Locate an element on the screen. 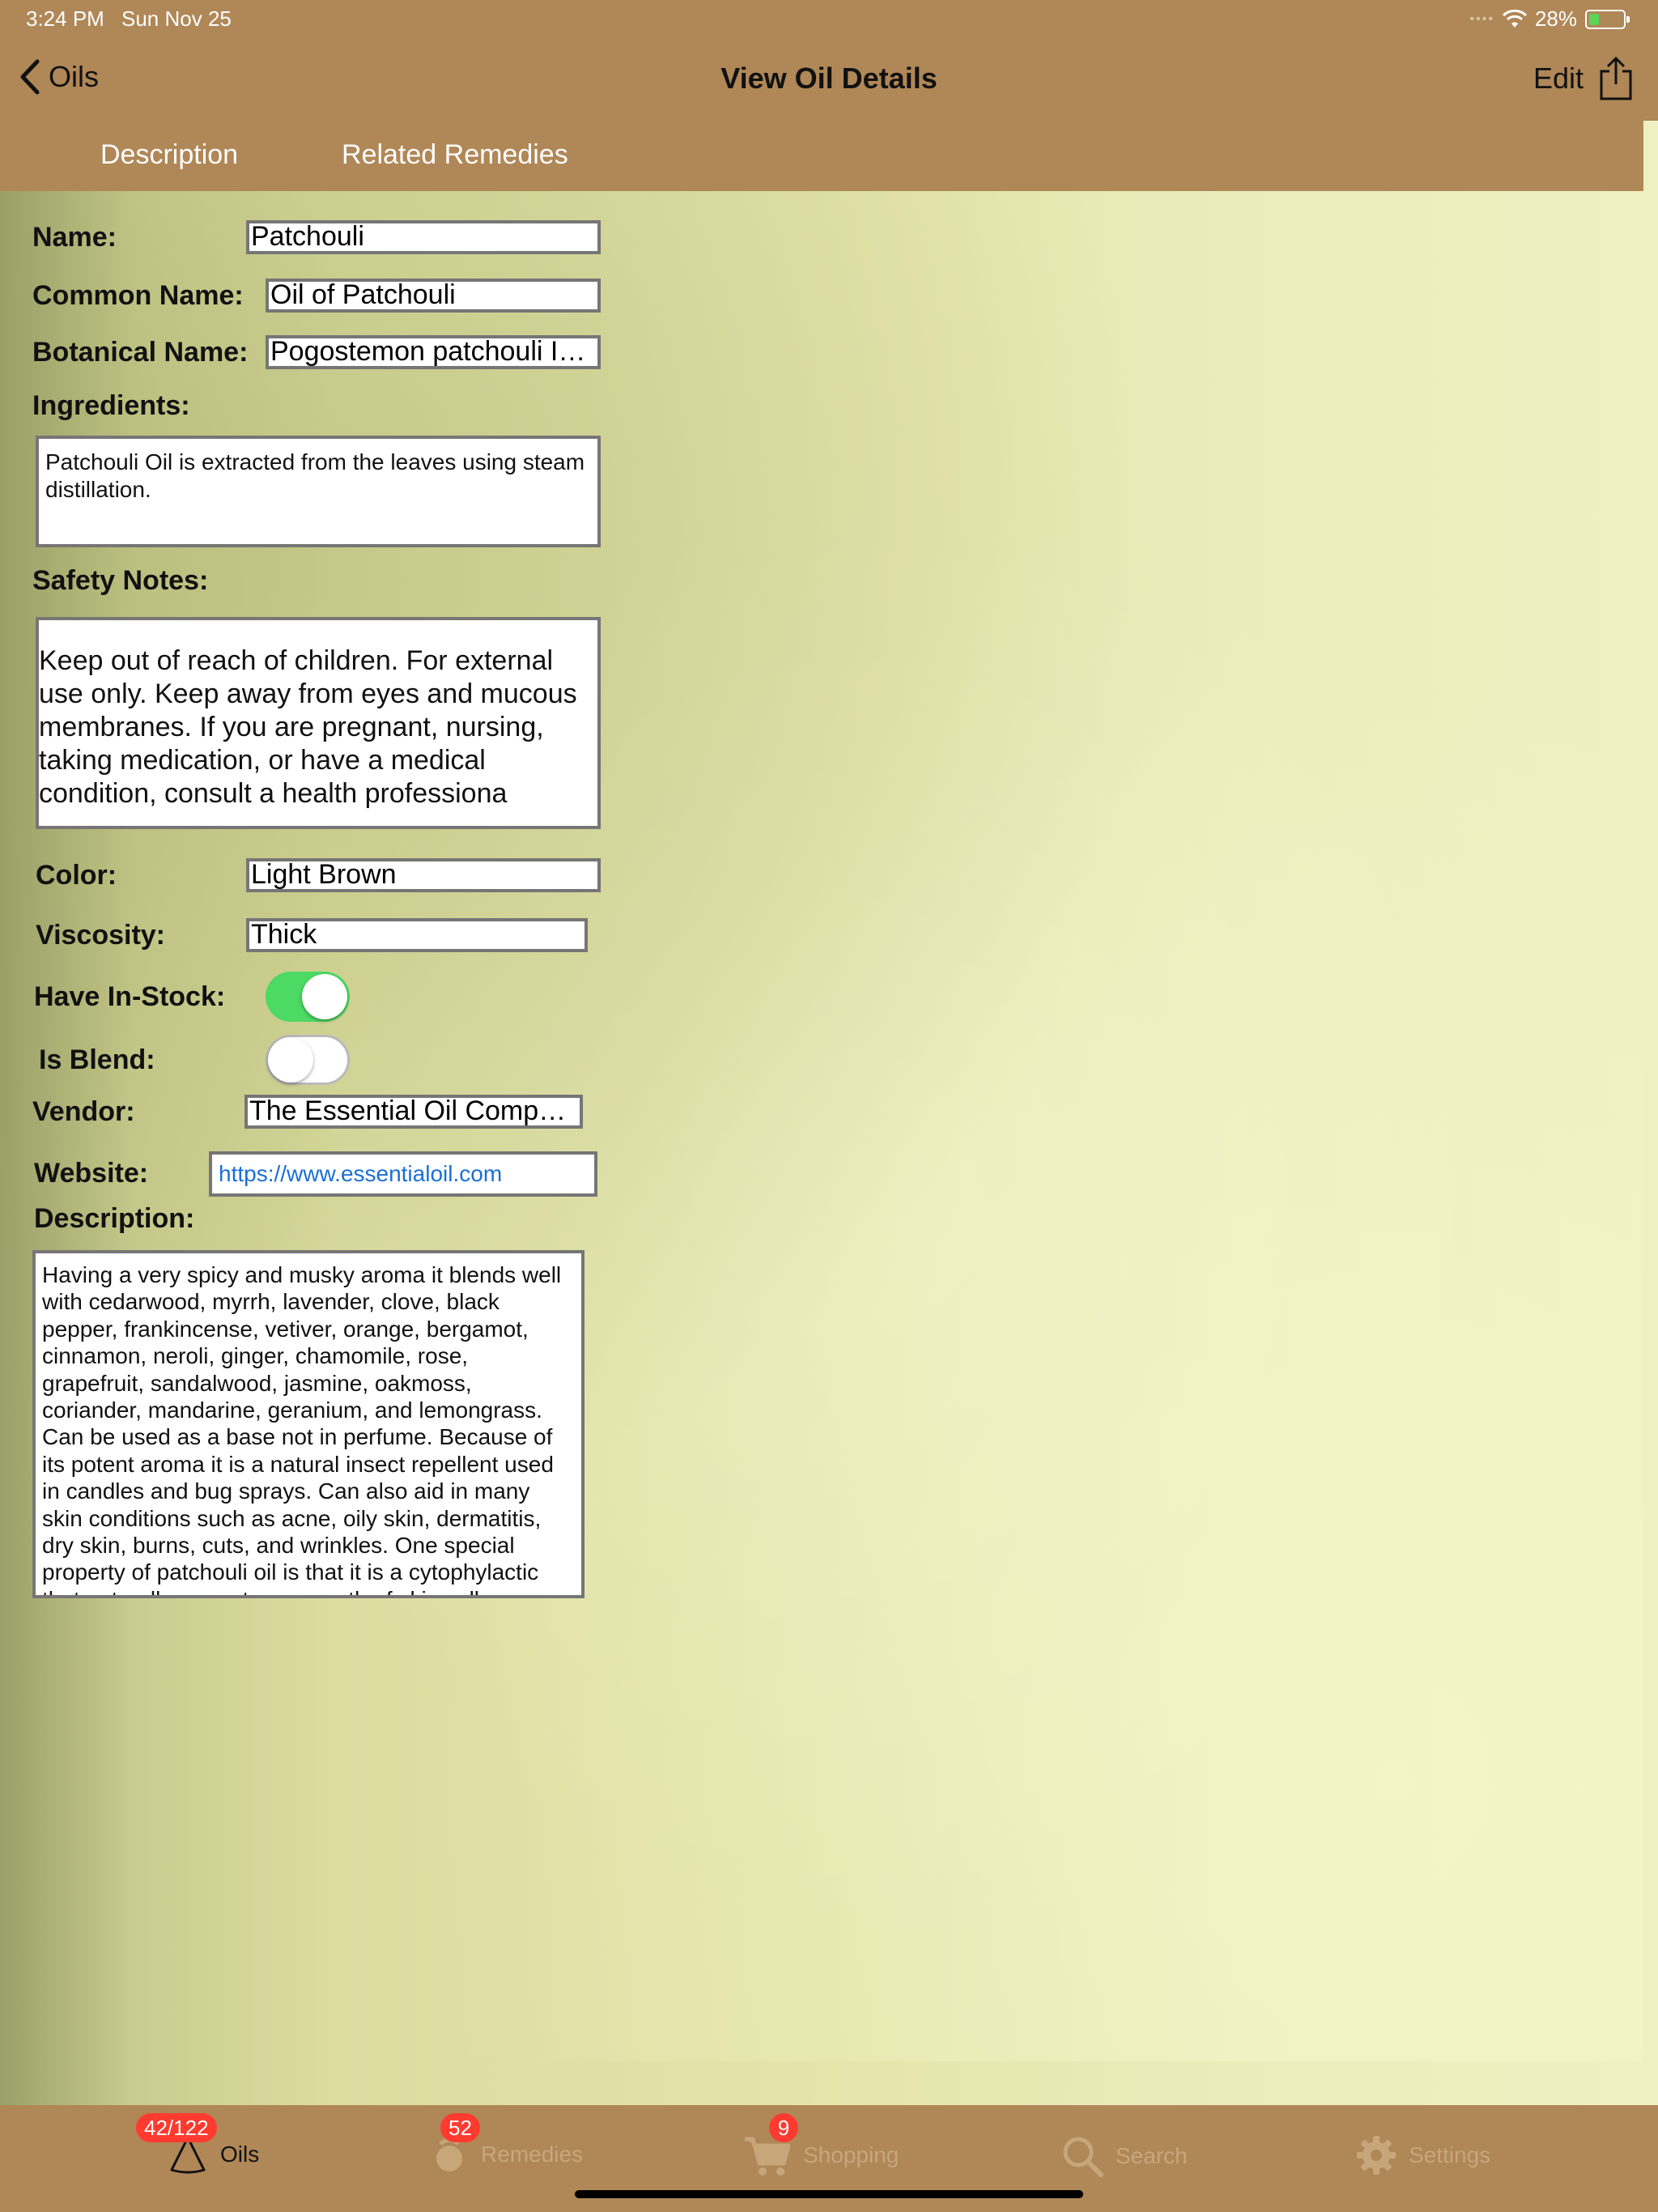 This screenshot has width=1658, height=2212. status-time: 3:24 PM is located at coordinates (65, 19).